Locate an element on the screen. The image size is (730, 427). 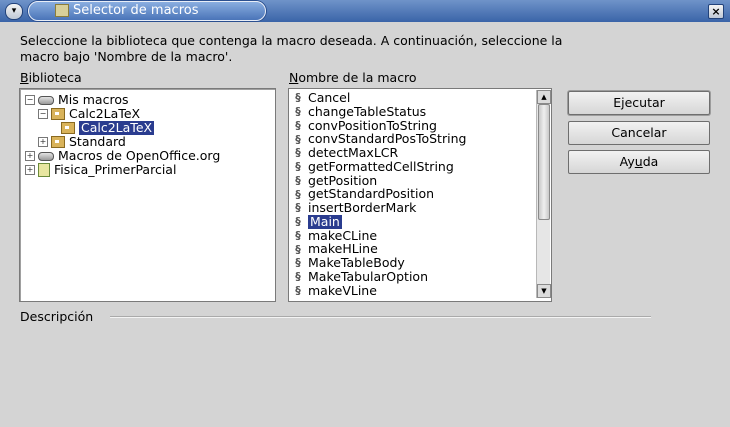
tree-item-fisica-primerparcial: + Fisica_PrimerParcial is located at coordinates (100, 170).